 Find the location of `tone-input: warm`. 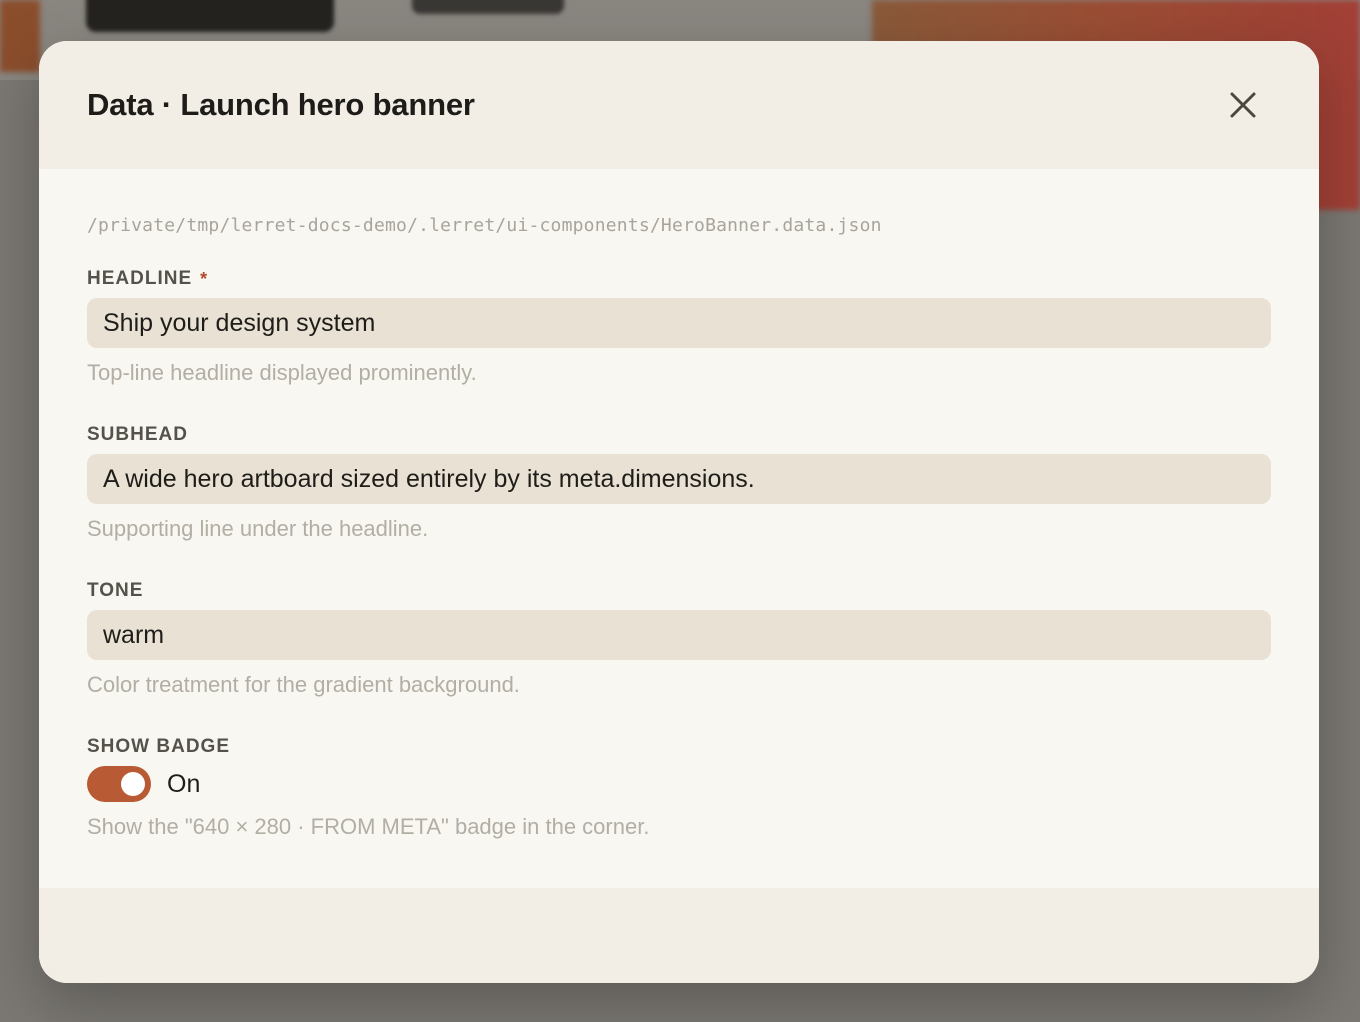

tone-input: warm is located at coordinates (679, 635).